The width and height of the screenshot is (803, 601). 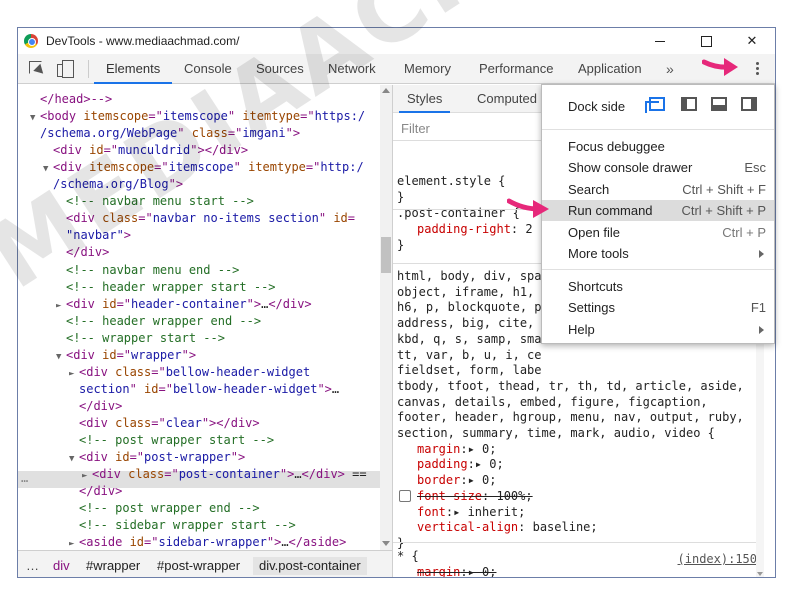 What do you see at coordinates (610, 69) in the screenshot?
I see `tab-application: Application` at bounding box center [610, 69].